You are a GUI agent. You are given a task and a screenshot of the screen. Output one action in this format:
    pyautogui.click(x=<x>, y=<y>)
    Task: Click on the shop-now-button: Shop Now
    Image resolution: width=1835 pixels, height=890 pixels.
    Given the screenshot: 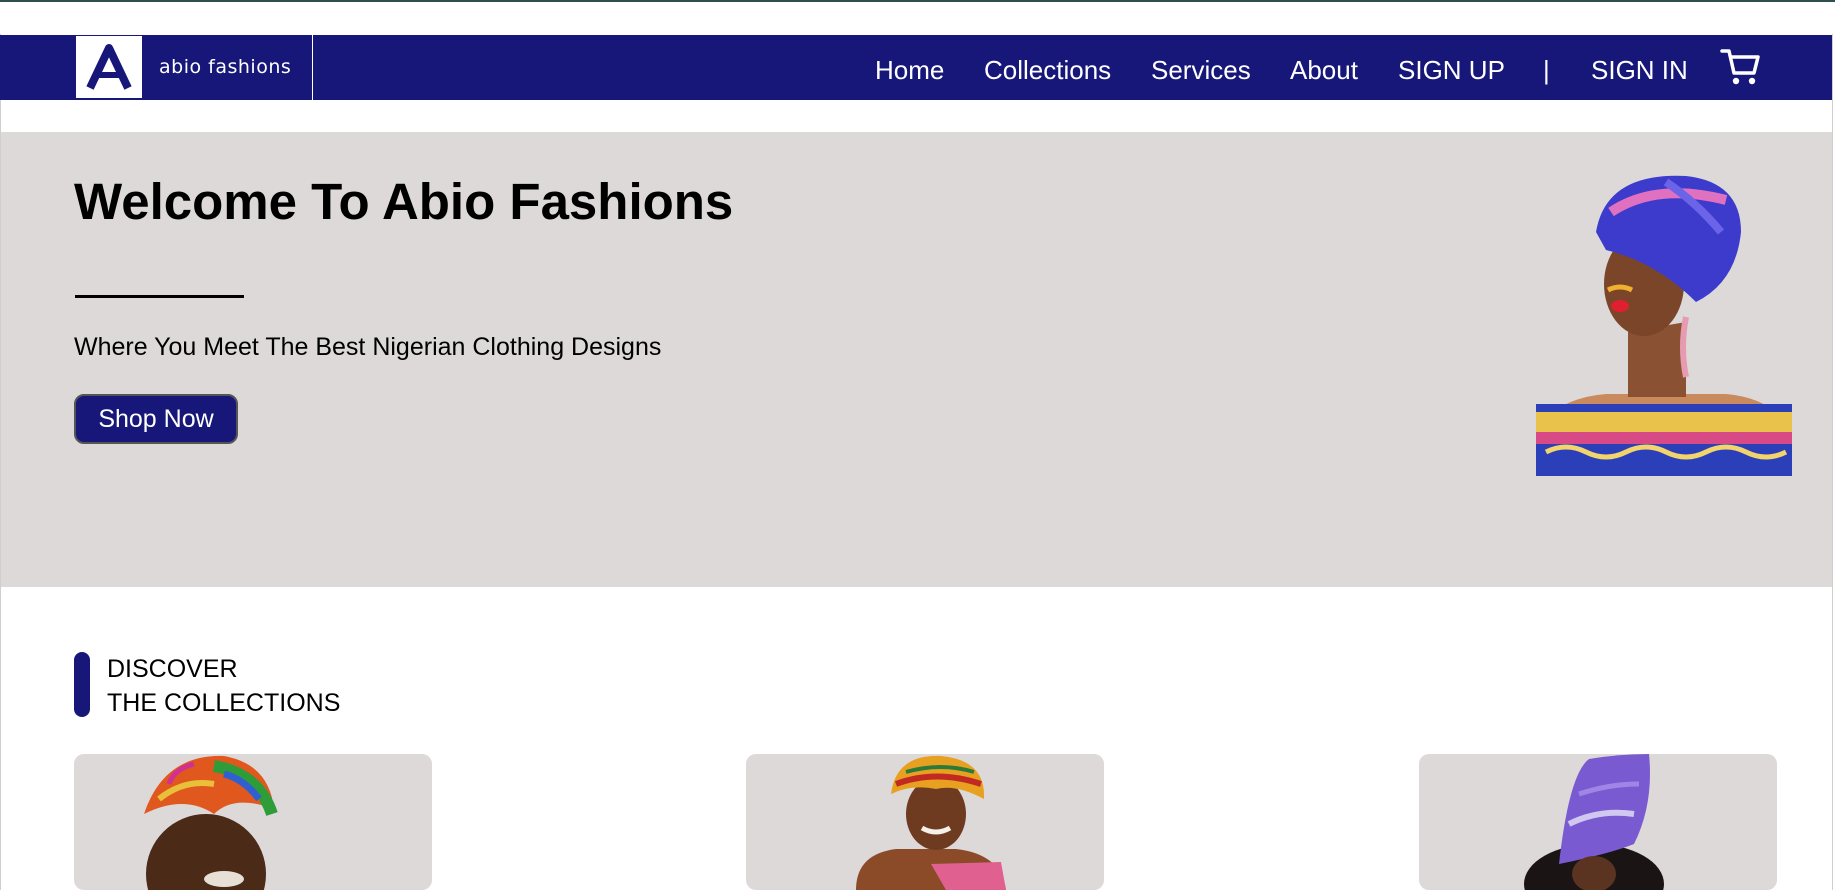 What is the action you would take?
    pyautogui.click(x=156, y=419)
    